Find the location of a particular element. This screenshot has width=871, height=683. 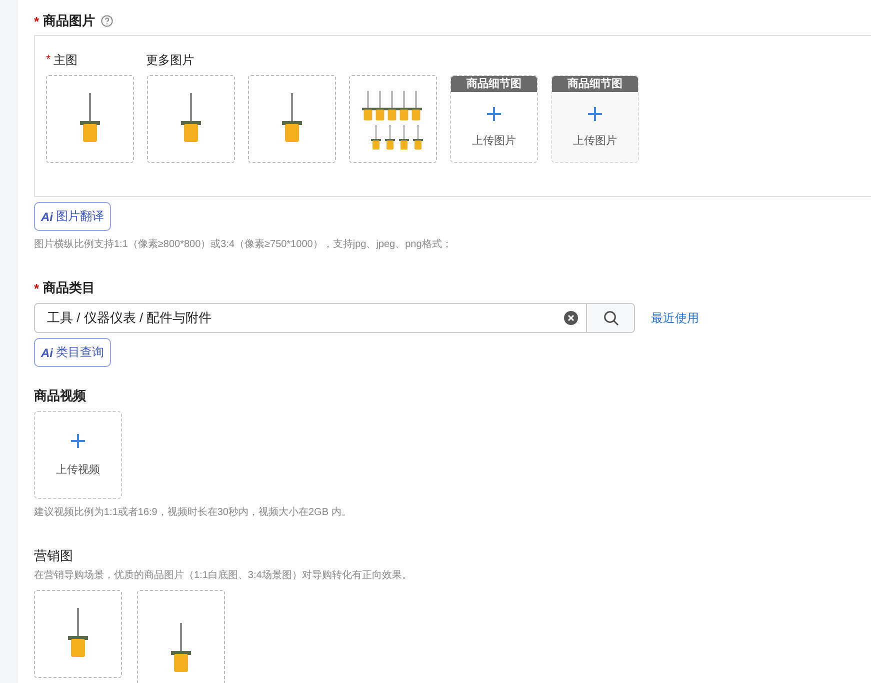

hint-text: 在营销导购场景，优质的商品图片（1:1白底图、3:4场景图）对导购转化有正向效果。 is located at coordinates (223, 575).